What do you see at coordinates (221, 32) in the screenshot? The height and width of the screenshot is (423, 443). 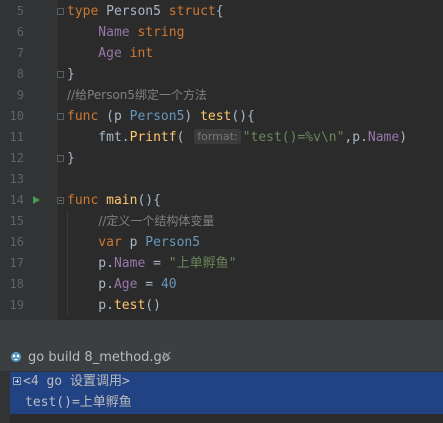 I see `code-line: 6 Name string` at bounding box center [221, 32].